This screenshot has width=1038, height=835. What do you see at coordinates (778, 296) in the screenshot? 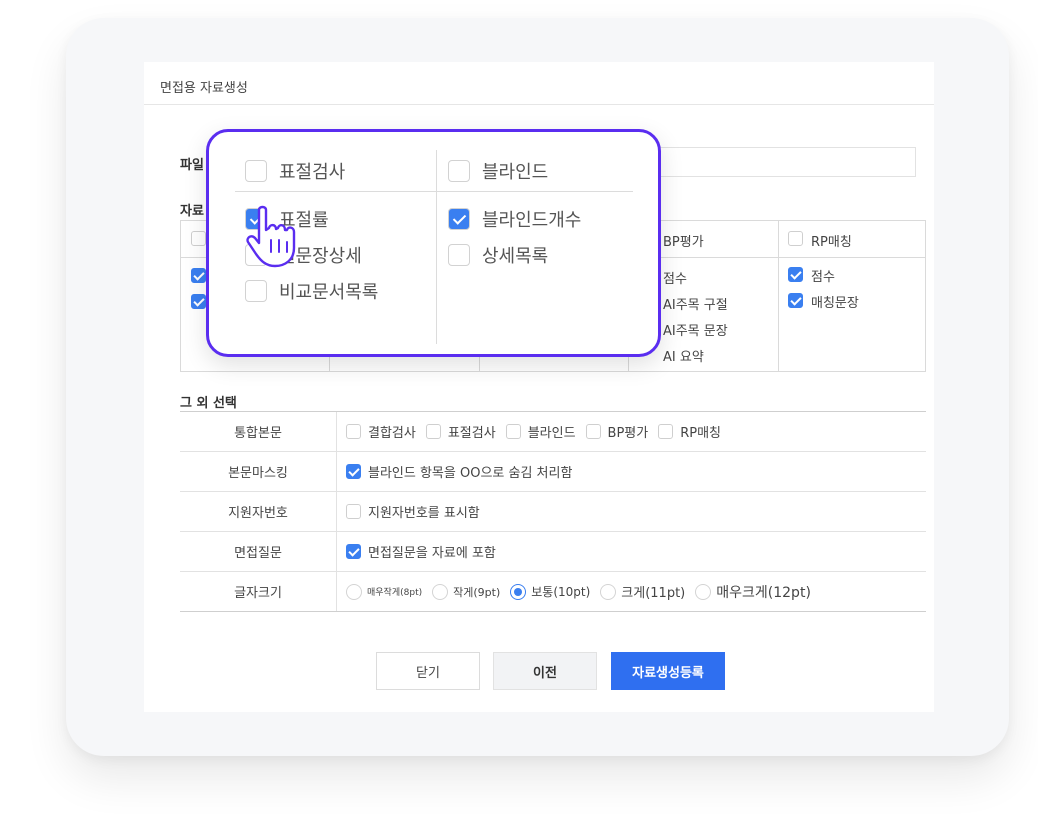
I see `column-divider` at bounding box center [778, 296].